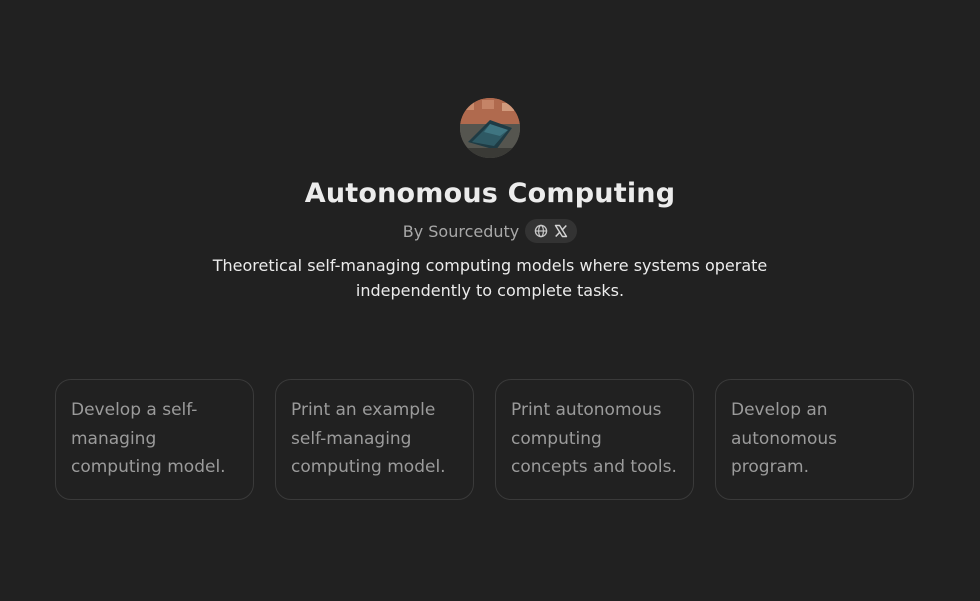 This screenshot has width=980, height=601. I want to click on social-links, so click(551, 231).